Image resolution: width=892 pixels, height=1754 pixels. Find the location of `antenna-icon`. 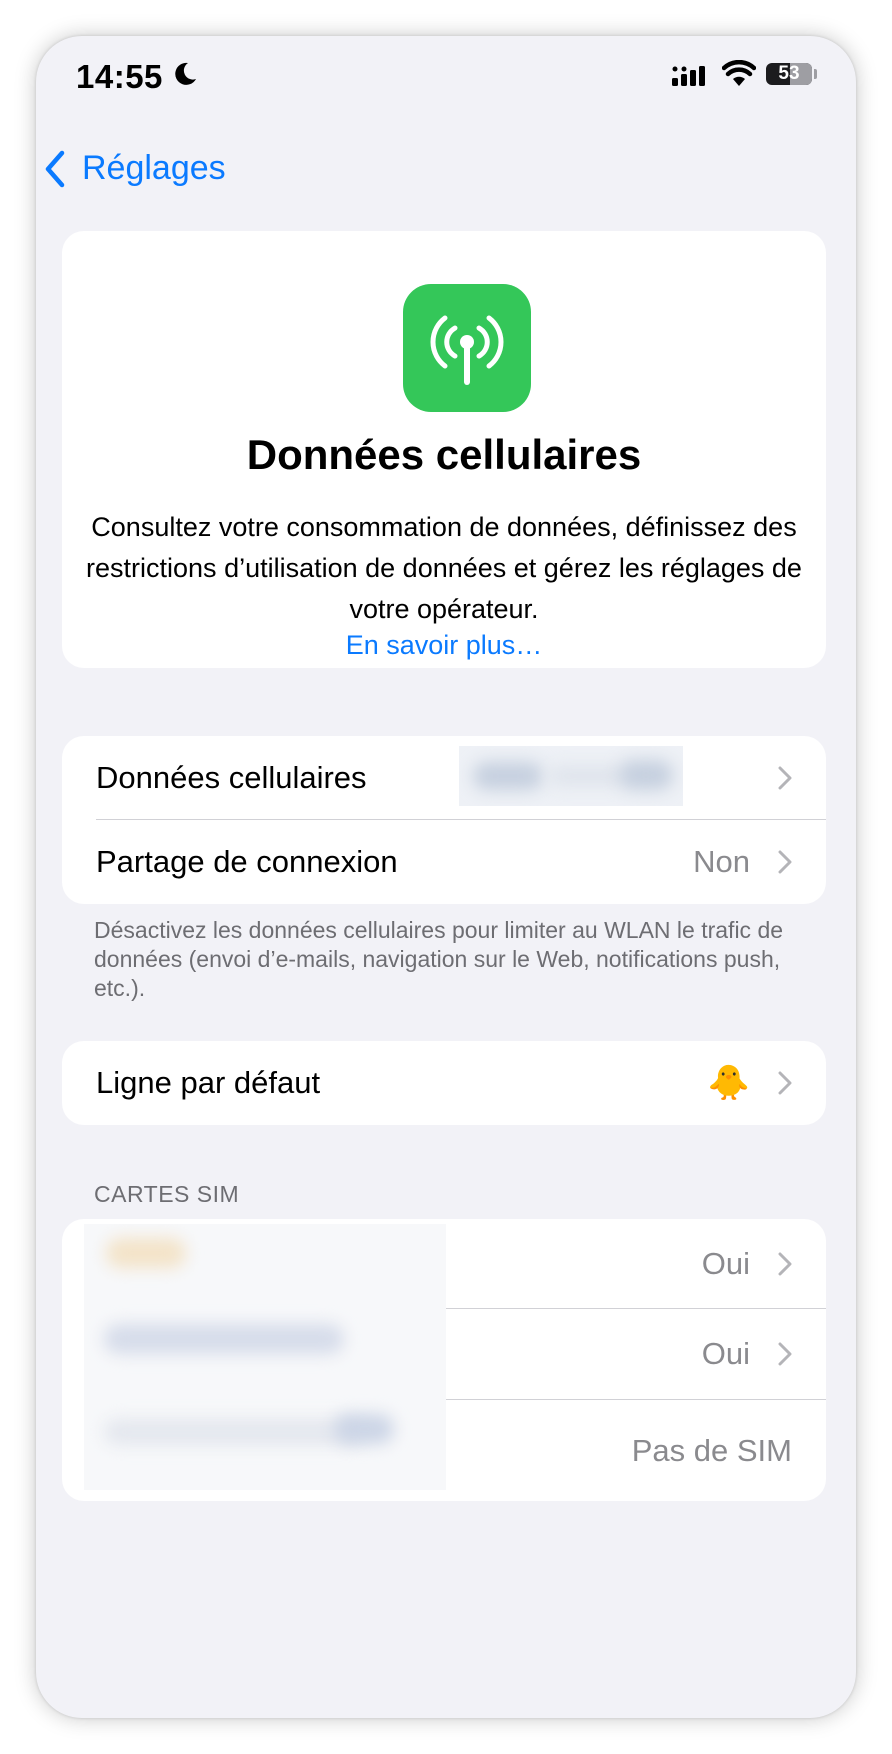

antenna-icon is located at coordinates (467, 348).